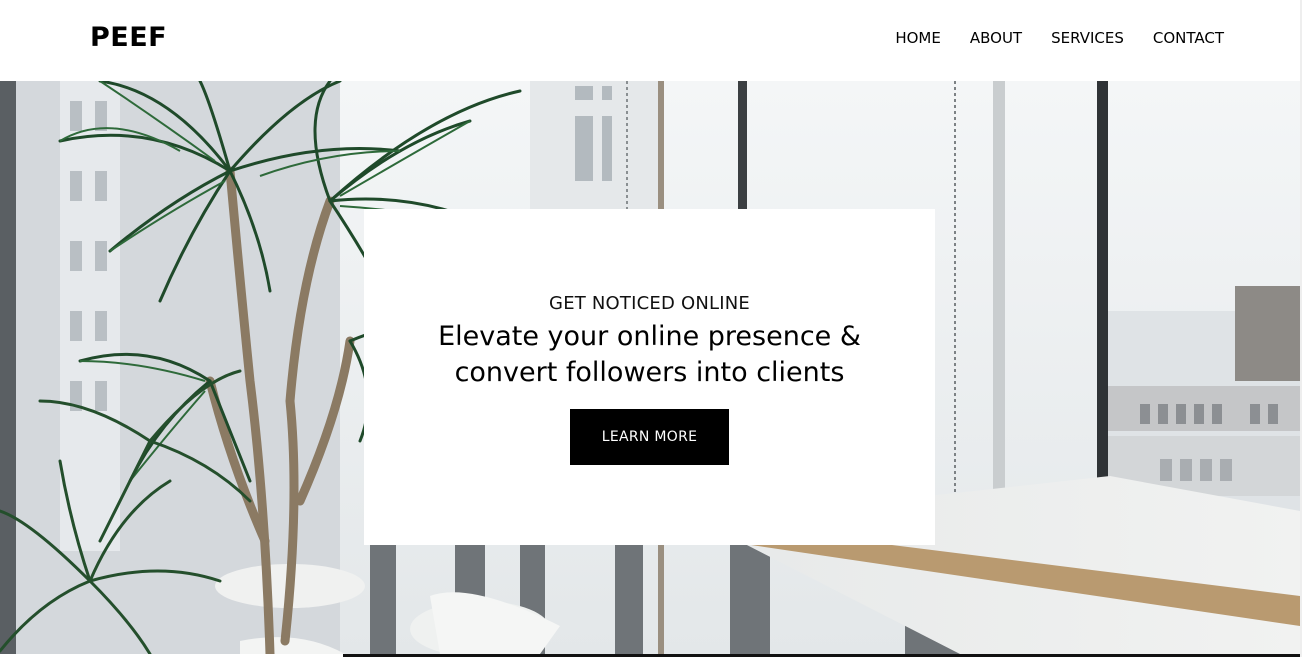 The height and width of the screenshot is (657, 1302). I want to click on site-header: PEEF HOME ABOUT SERVICES CONTACT, so click(650, 40).